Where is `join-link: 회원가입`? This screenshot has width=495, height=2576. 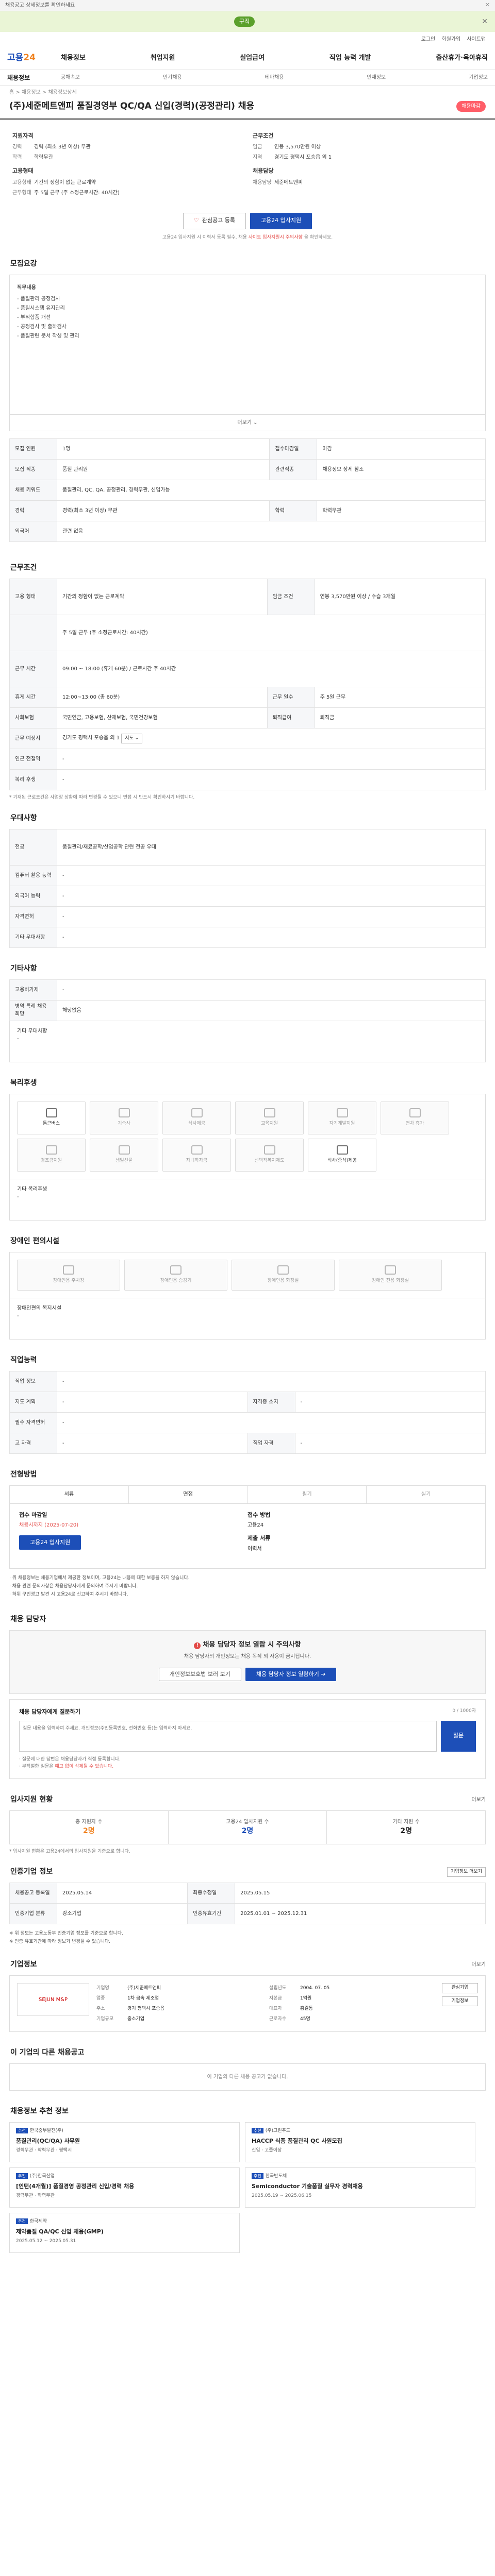
join-link: 회원가입 is located at coordinates (450, 39).